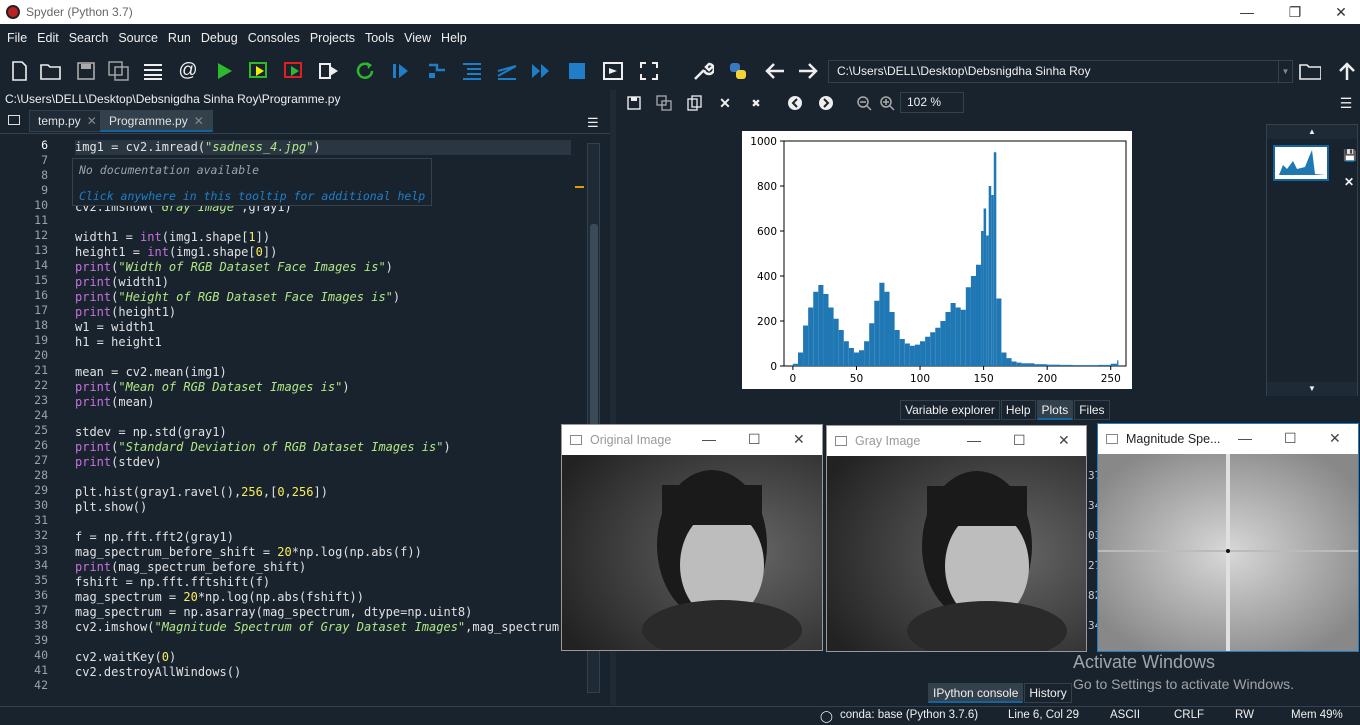  I want to click on code-line: print(height1), so click(323, 312).